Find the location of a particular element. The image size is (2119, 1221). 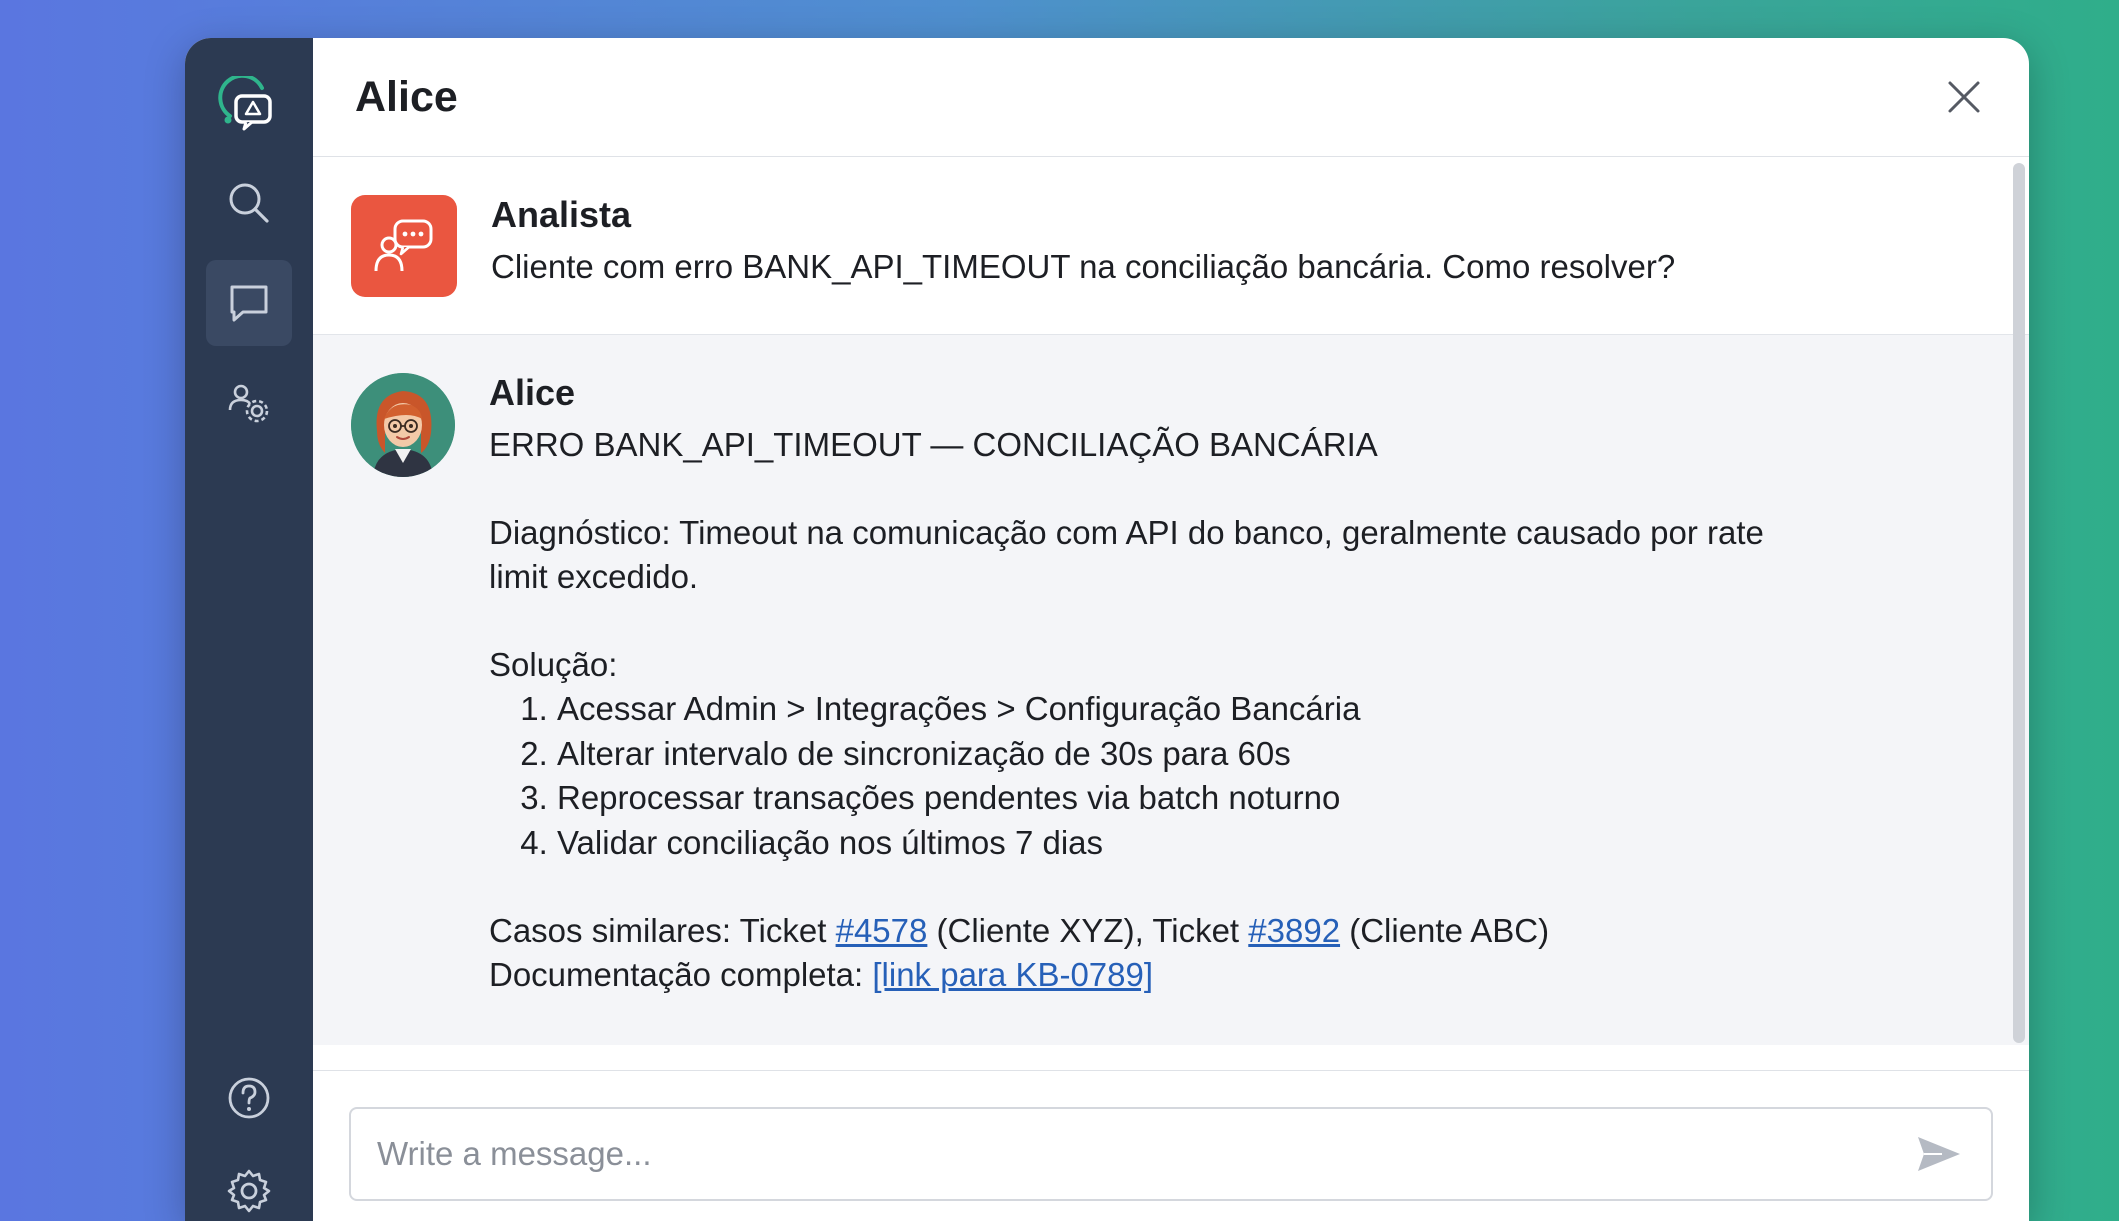

sidebar is located at coordinates (249, 629).